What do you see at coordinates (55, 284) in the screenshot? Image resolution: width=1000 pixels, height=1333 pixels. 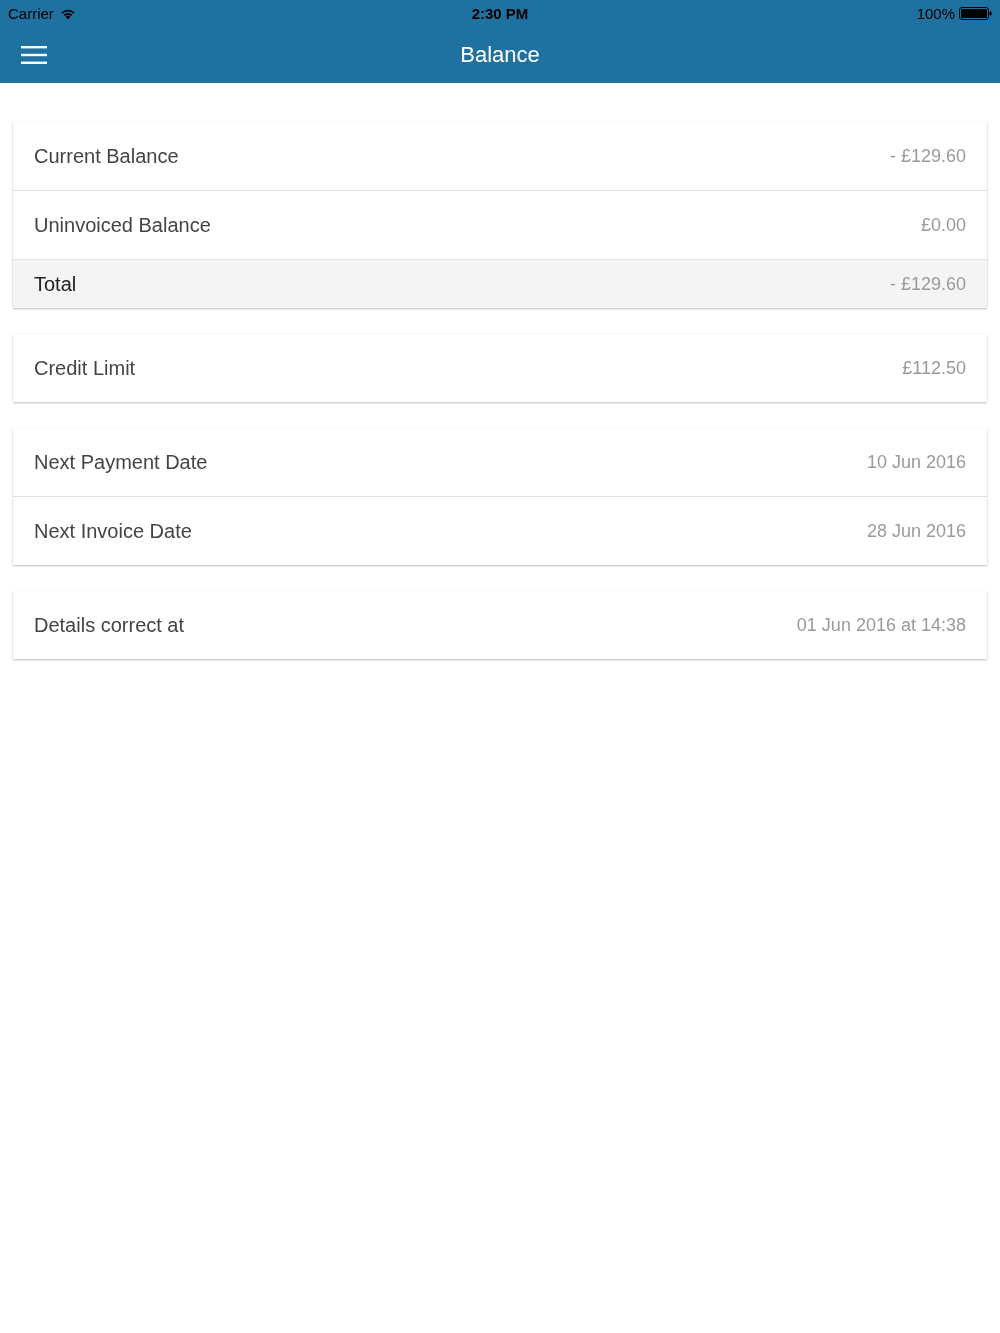 I see `row-label: Total` at bounding box center [55, 284].